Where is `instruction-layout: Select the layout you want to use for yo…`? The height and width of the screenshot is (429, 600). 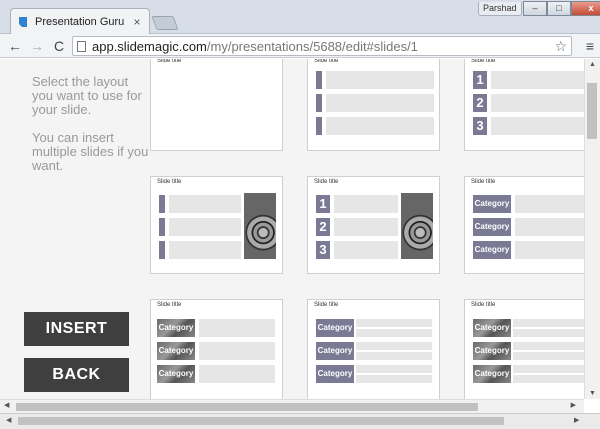 instruction-layout: Select the layout you want to use for yo… is located at coordinates (87, 95).